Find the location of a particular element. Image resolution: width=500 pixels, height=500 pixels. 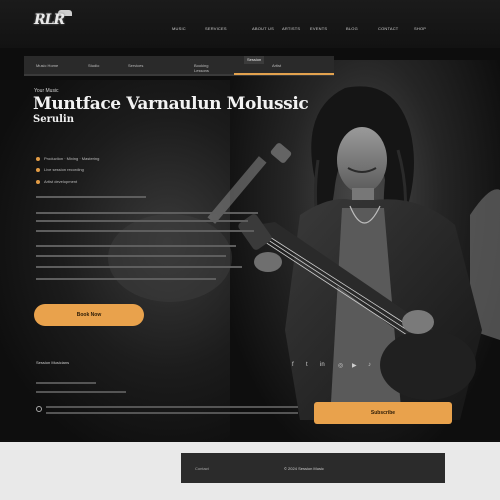

subnav-item-session: Session is located at coordinates (254, 60).